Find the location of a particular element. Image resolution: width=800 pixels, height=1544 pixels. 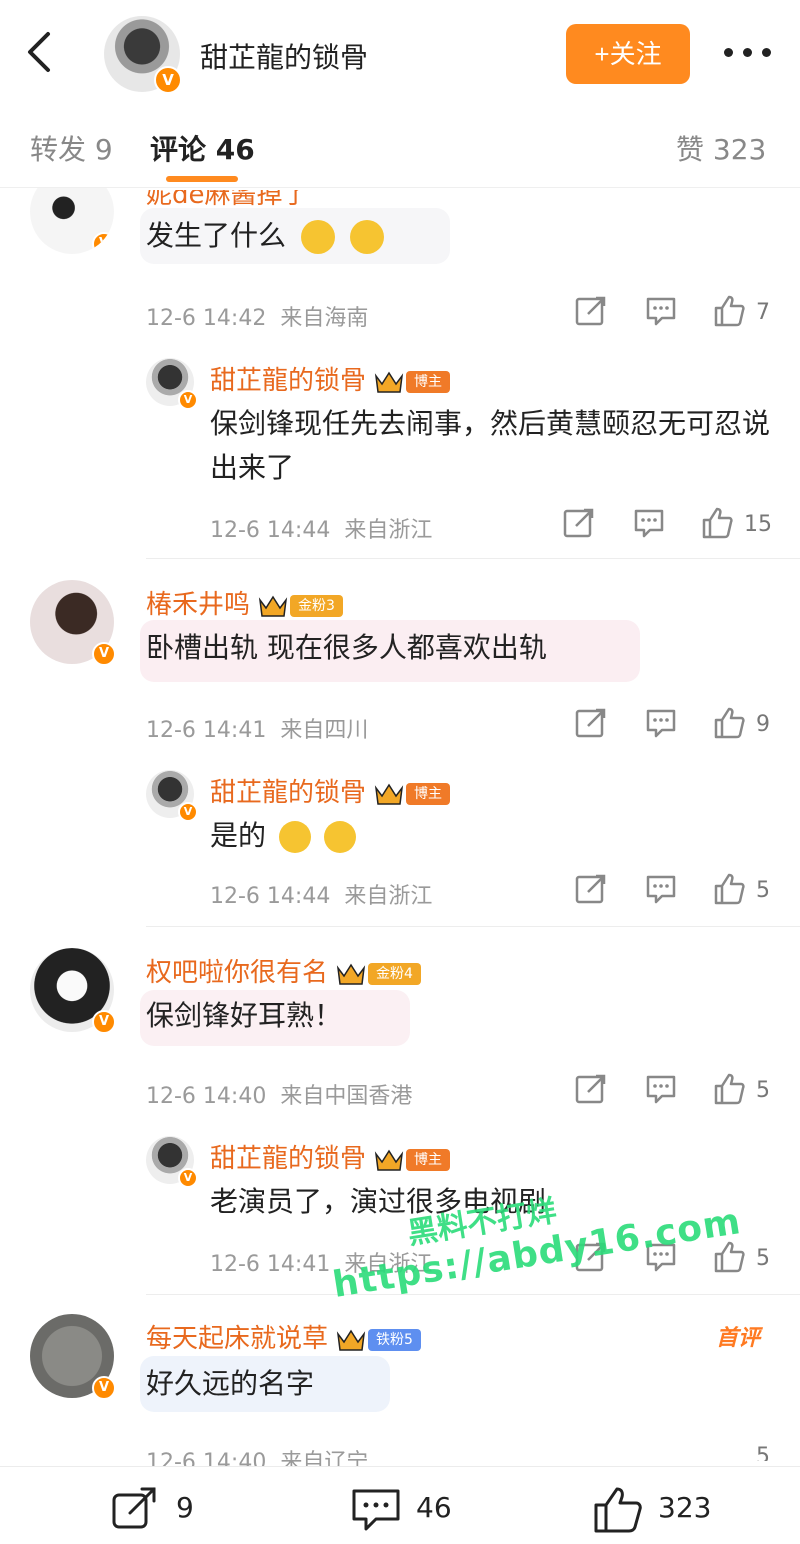

comment-count: 46 is located at coordinates (434, 1507).